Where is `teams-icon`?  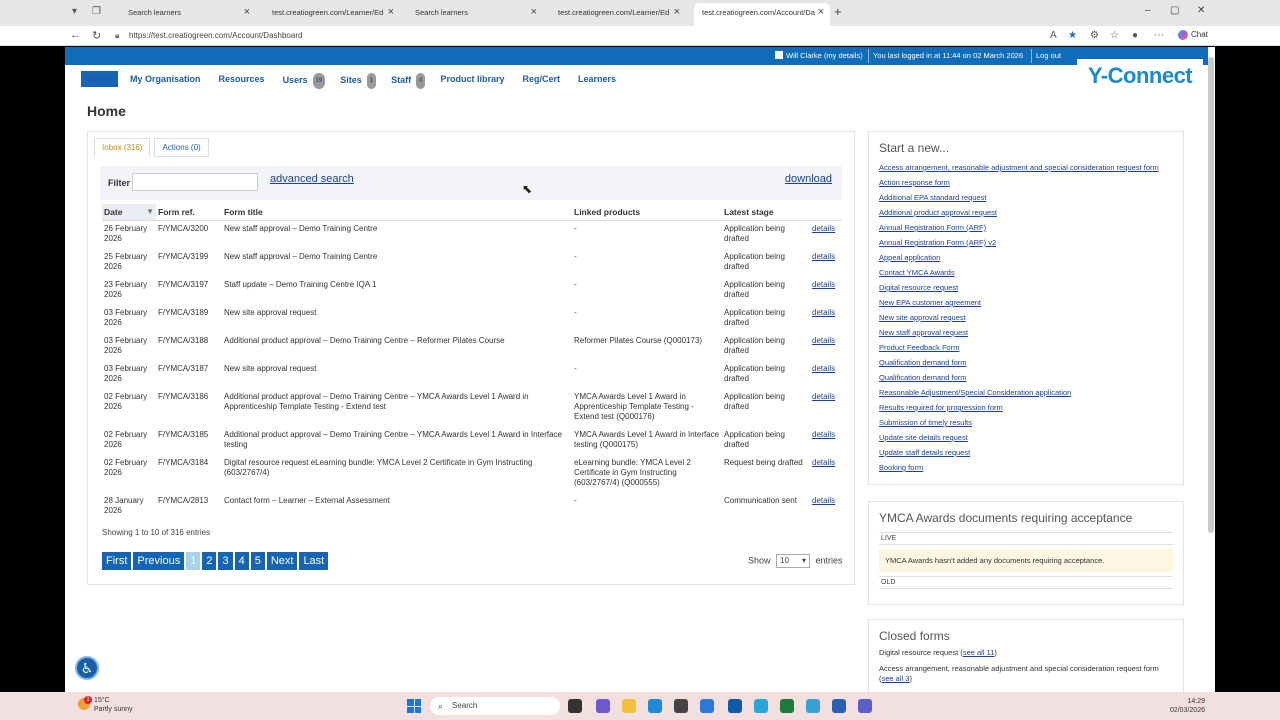 teams-icon is located at coordinates (865, 706).